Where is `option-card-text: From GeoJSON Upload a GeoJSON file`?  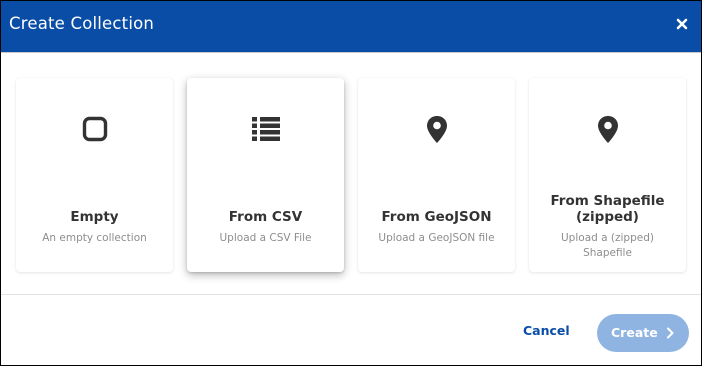 option-card-text: From GeoJSON Upload a GeoJSON file is located at coordinates (436, 227).